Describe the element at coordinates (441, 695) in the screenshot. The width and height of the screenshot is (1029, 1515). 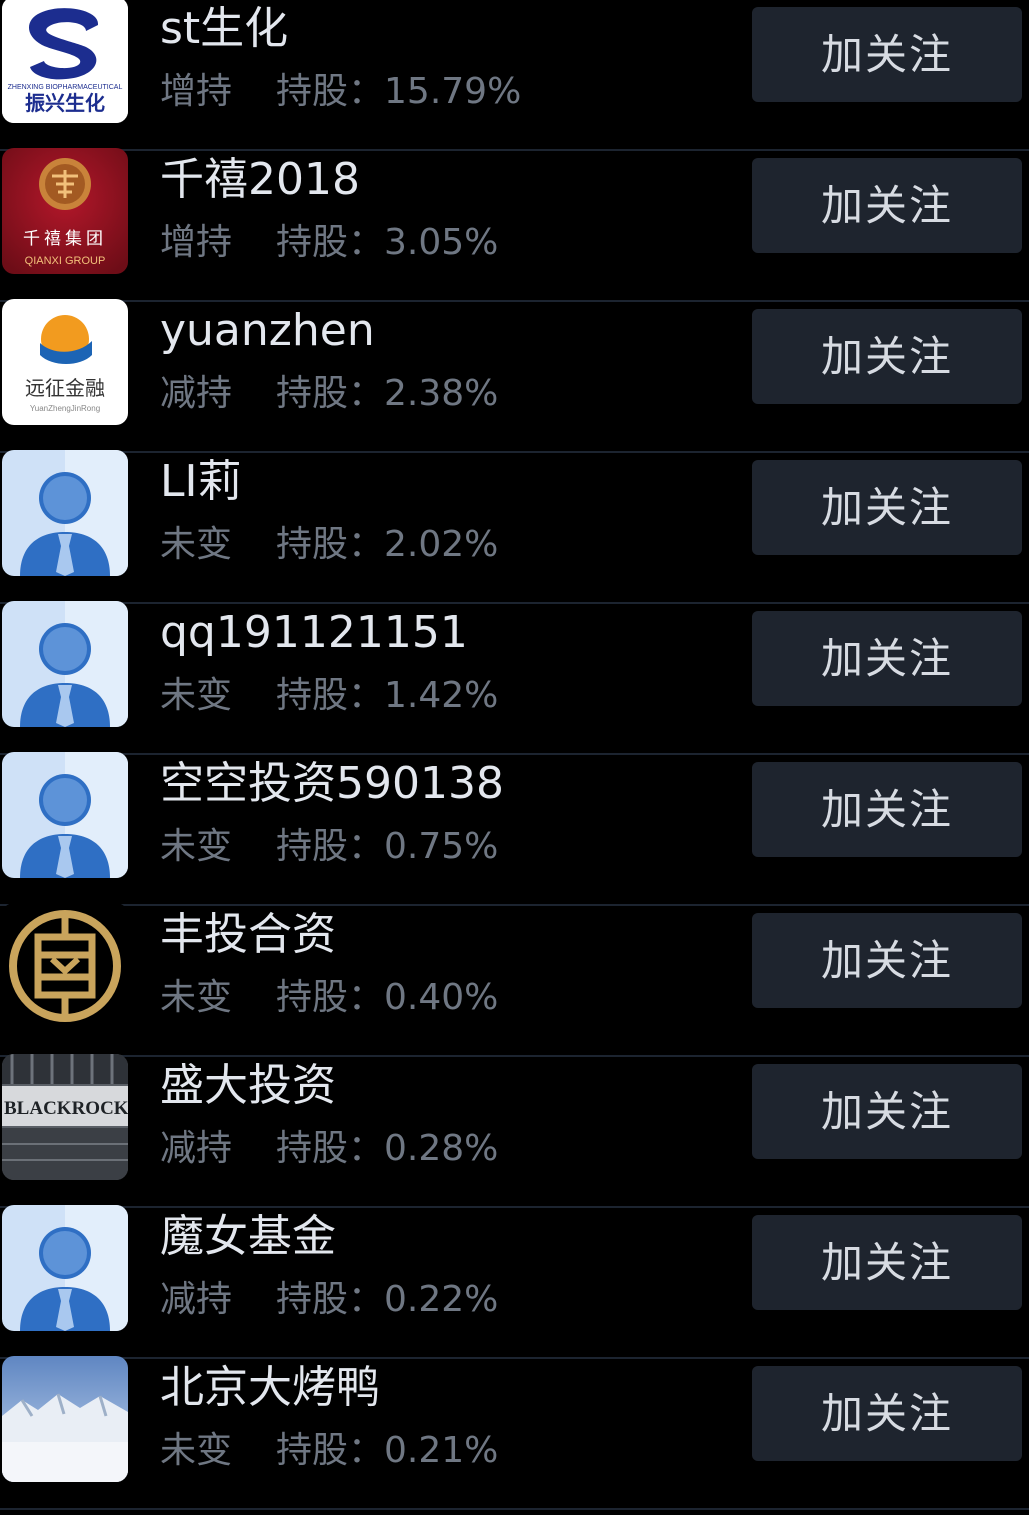
I see `holding-percent: 1.42%` at that location.